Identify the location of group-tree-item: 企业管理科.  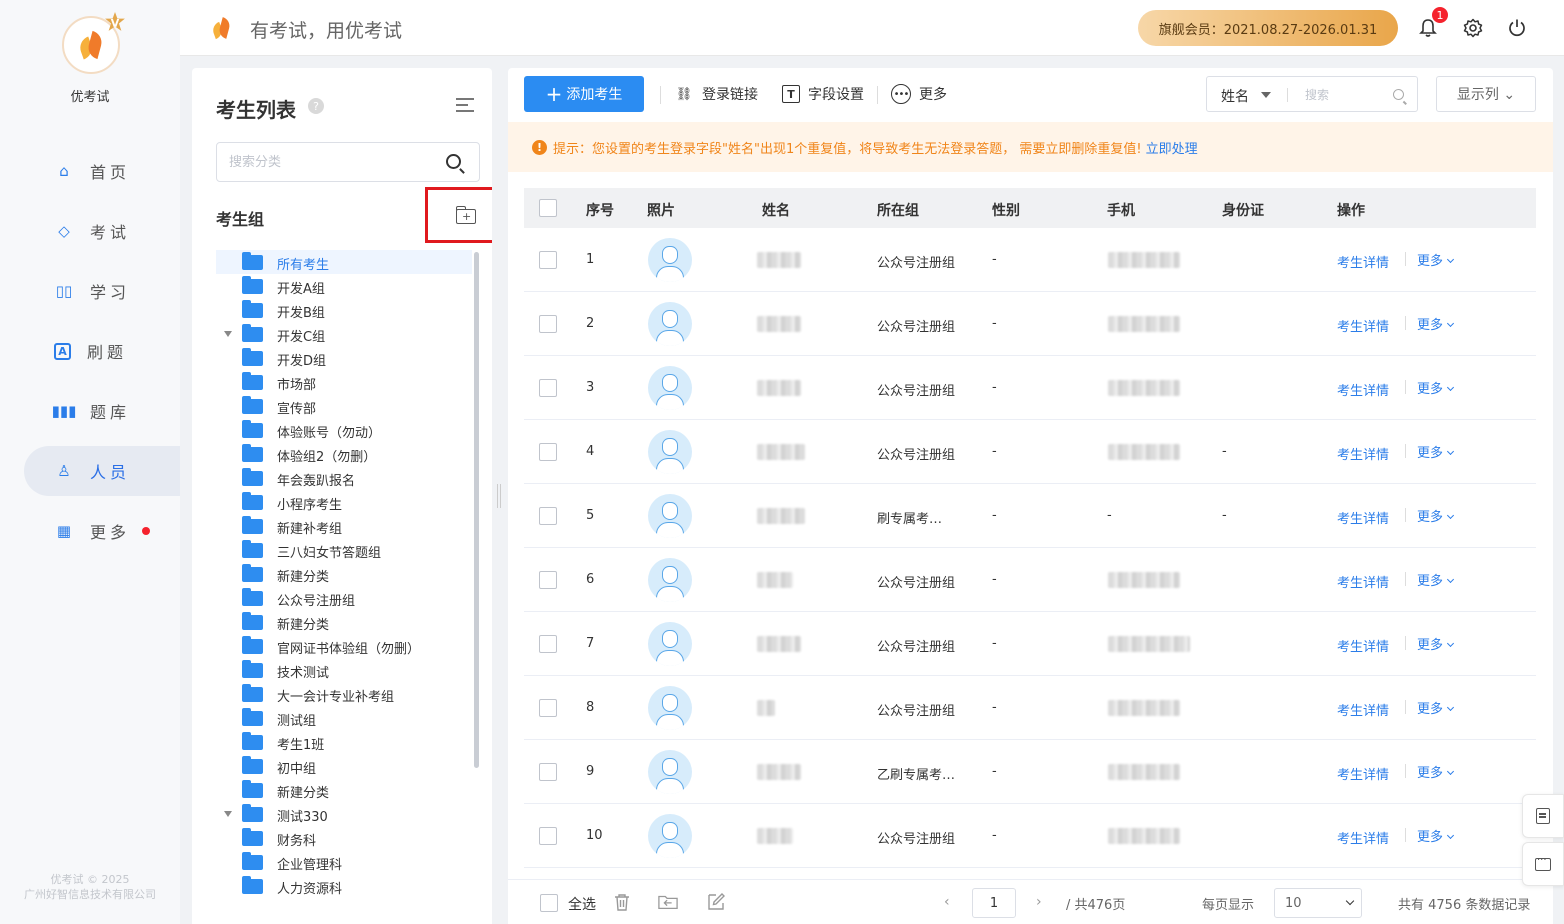
(344, 862).